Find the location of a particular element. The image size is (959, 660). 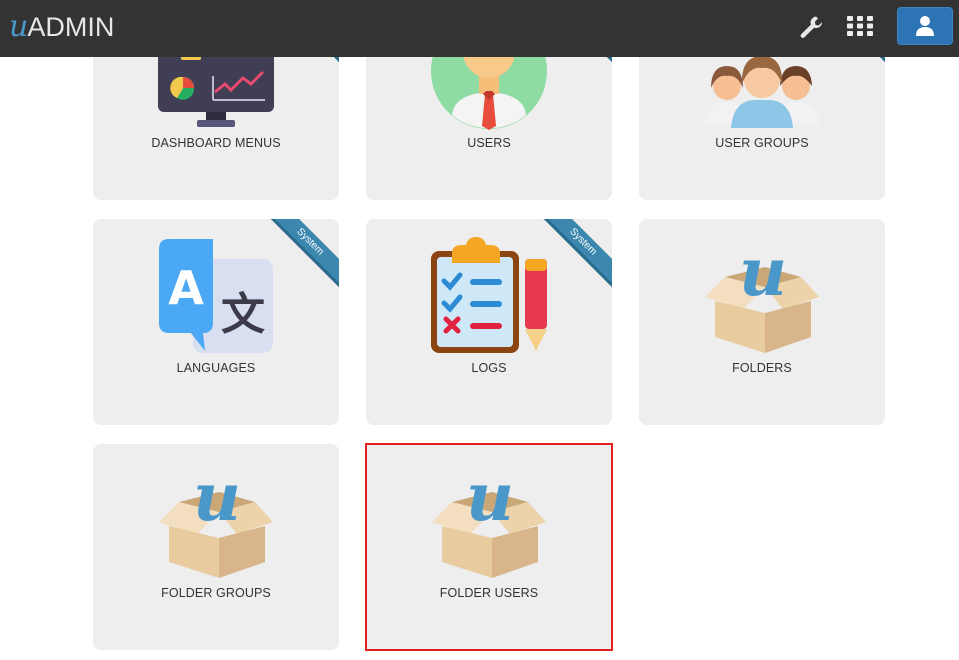

tile-folders: u FOLDERS is located at coordinates (762, 322).